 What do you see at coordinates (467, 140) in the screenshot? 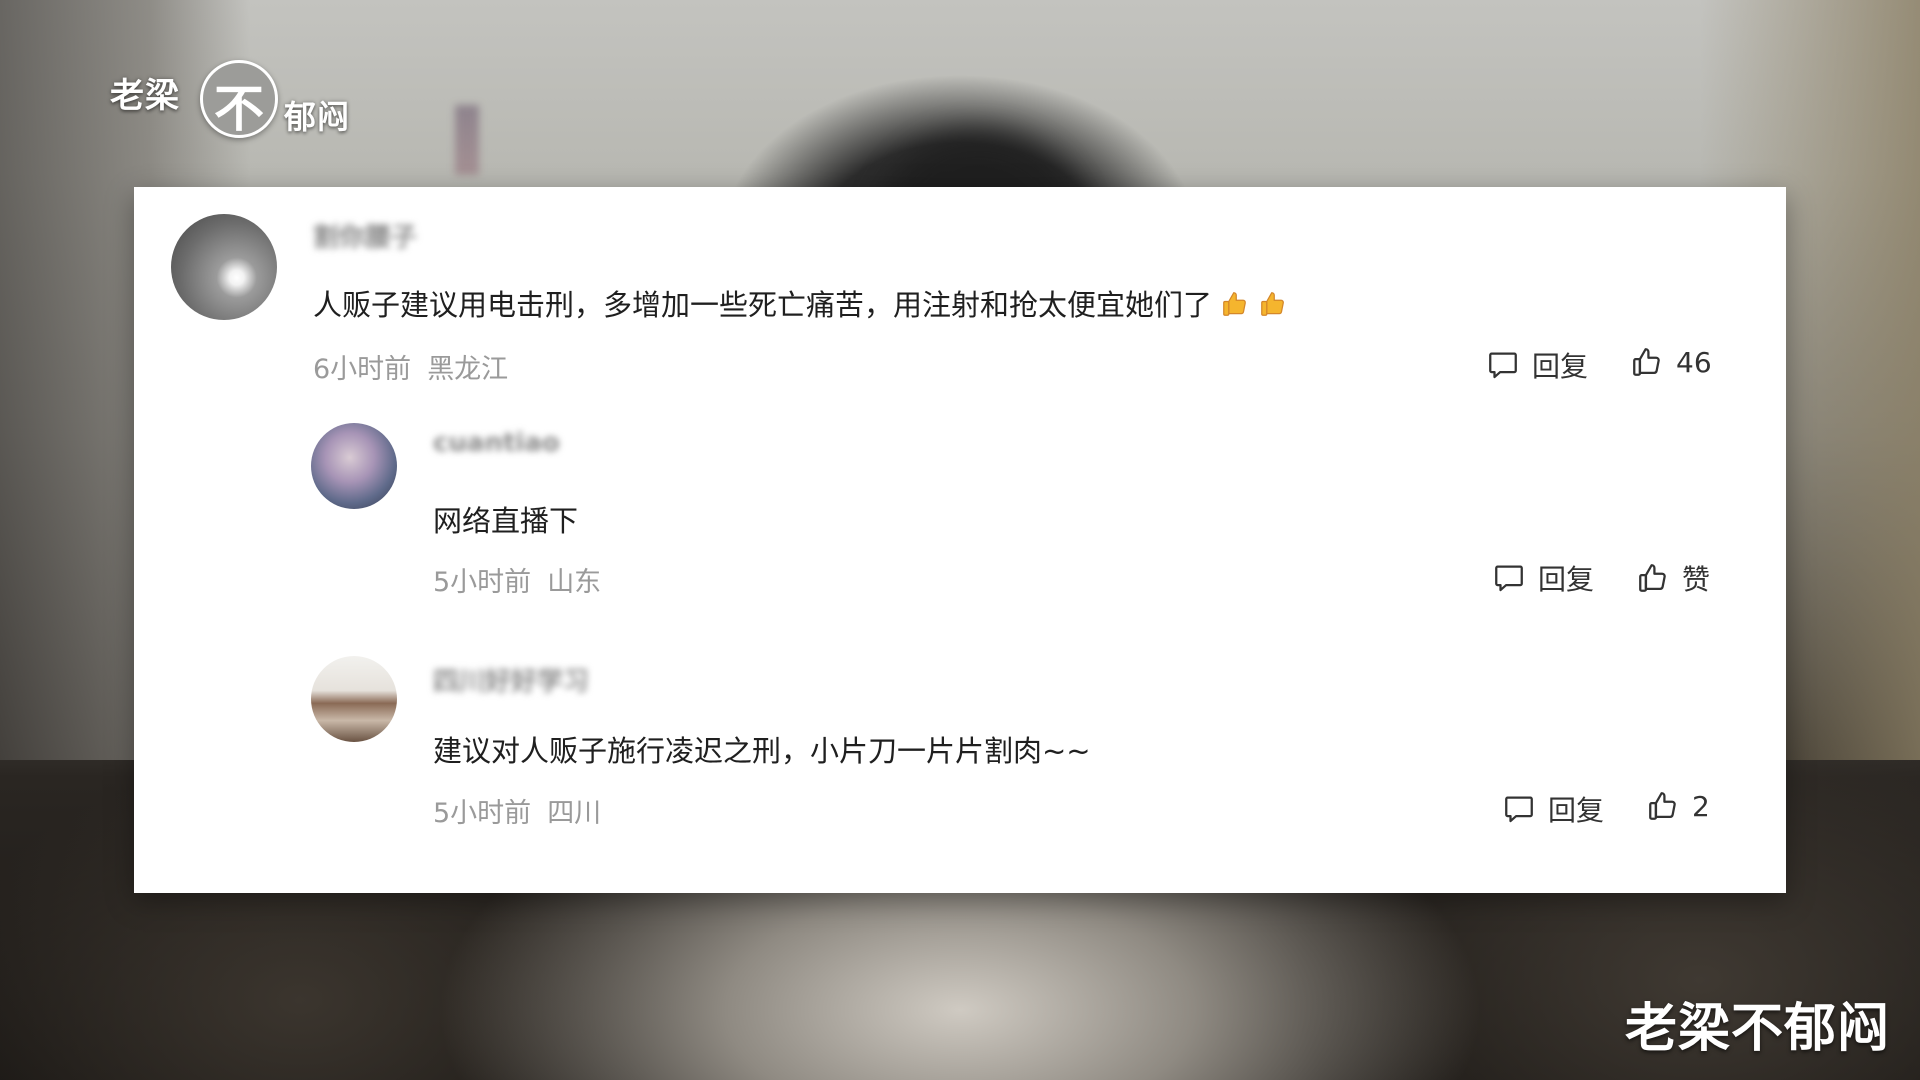
I see `background-flag` at bounding box center [467, 140].